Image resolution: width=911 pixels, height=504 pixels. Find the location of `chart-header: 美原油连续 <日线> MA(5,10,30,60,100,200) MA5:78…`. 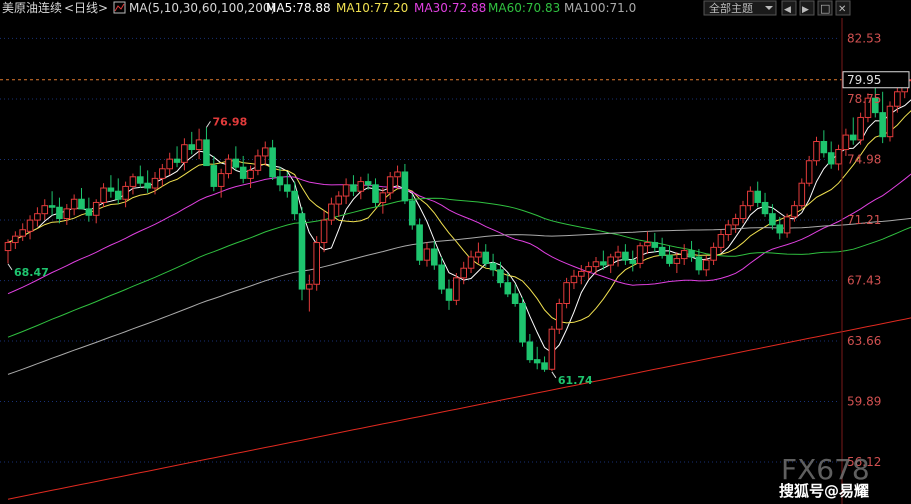

chart-header: 美原油连续 <日线> MA(5,10,30,60,100,200) MA5:78… is located at coordinates (455, 8).